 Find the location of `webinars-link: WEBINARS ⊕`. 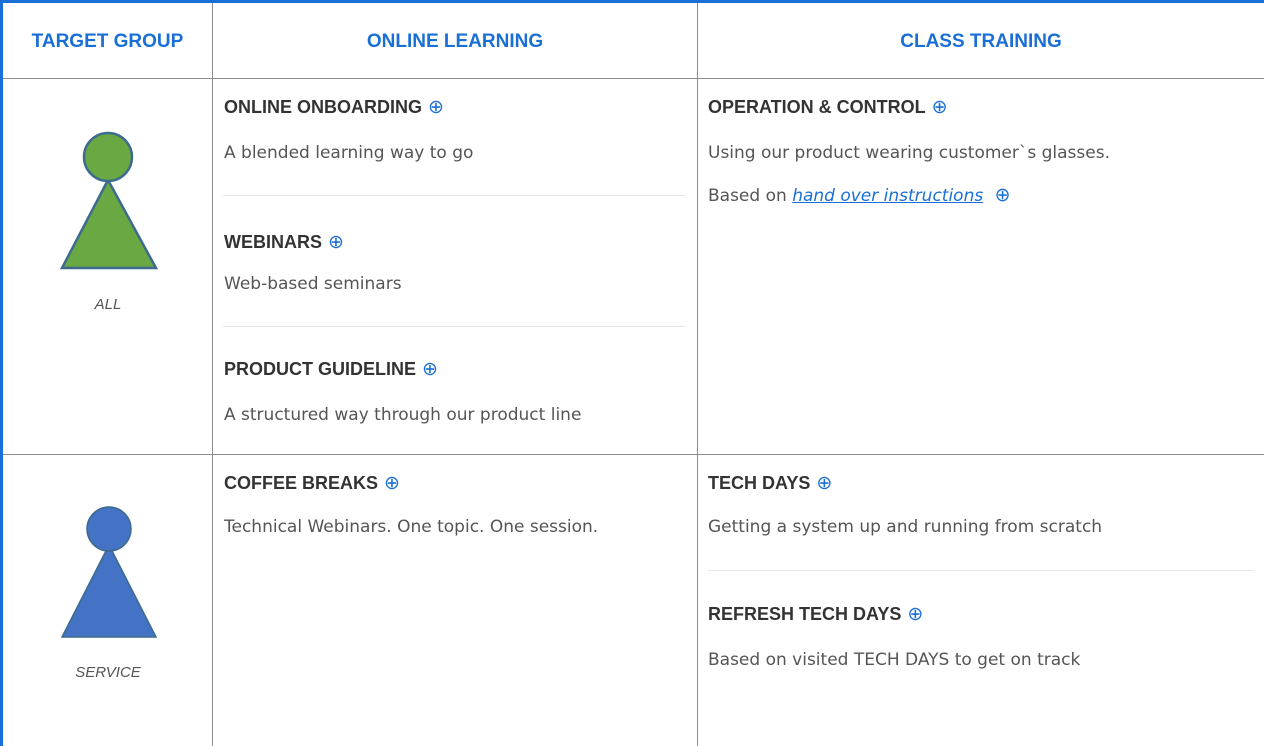

webinars-link: WEBINARS ⊕ is located at coordinates (284, 242).